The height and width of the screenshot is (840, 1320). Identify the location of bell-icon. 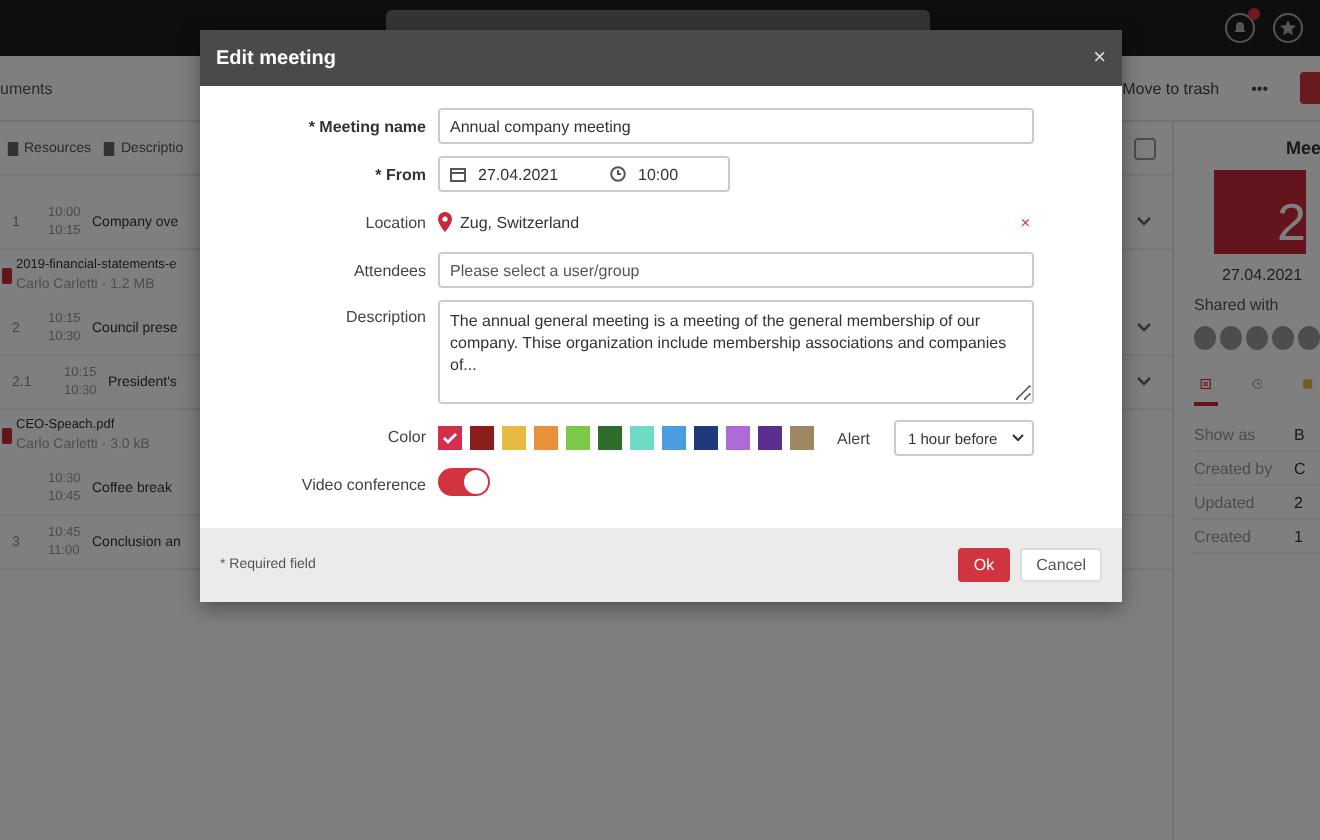
(1240, 28).